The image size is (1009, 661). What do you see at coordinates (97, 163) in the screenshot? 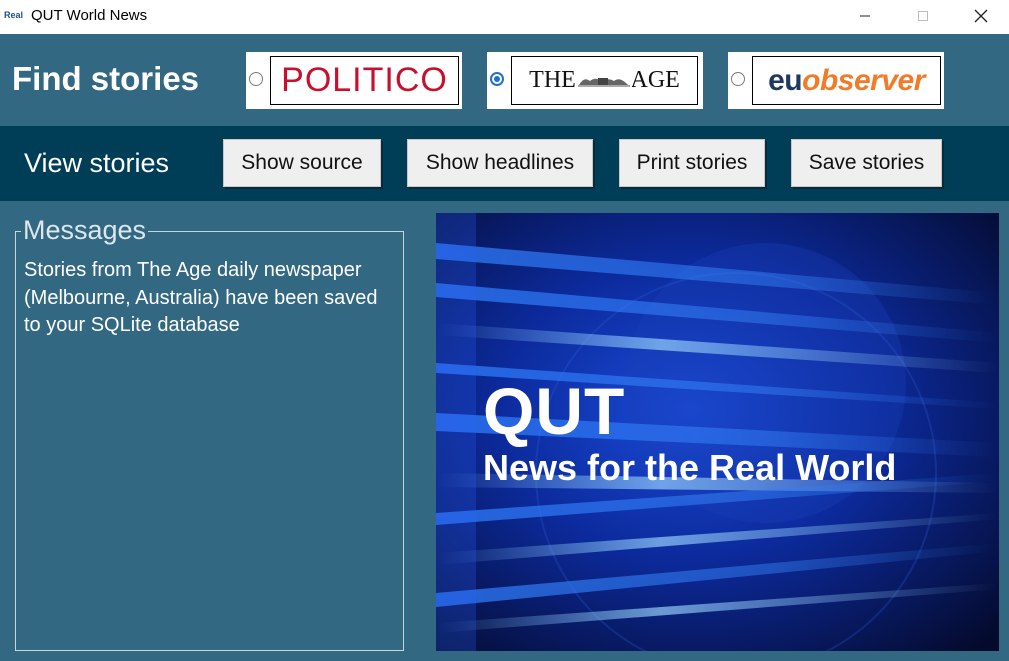
I see `view-stories-label: View stories` at bounding box center [97, 163].